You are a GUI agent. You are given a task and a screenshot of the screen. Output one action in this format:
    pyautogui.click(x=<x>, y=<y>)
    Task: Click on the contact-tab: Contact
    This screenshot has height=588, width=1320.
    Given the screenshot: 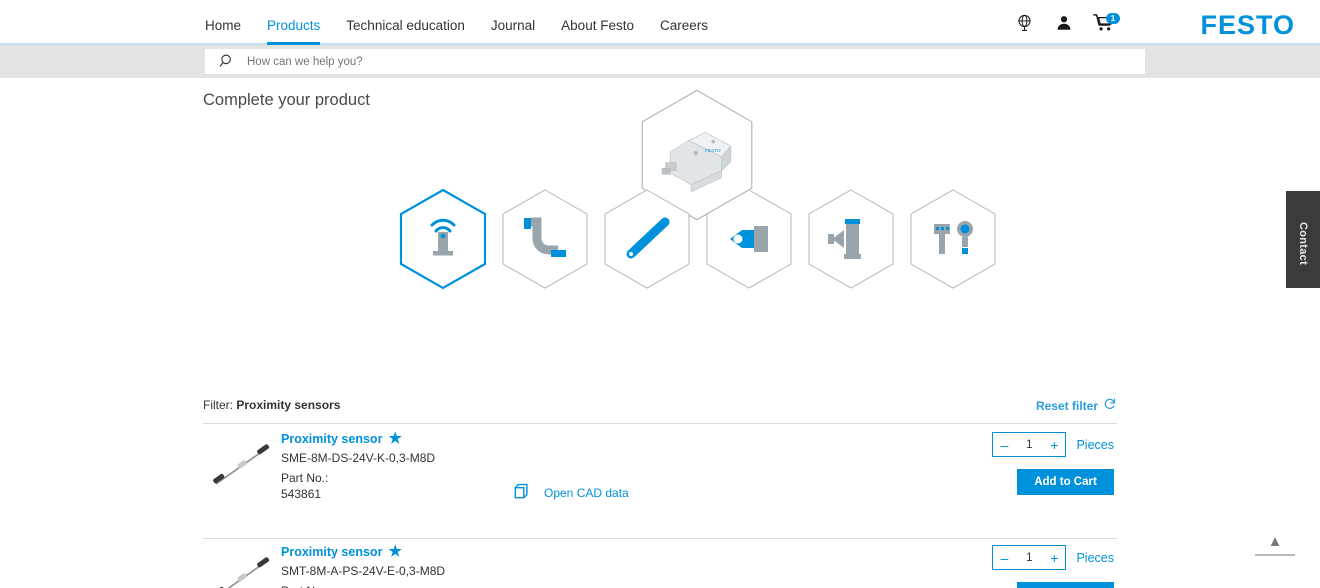 What is the action you would take?
    pyautogui.click(x=1303, y=239)
    